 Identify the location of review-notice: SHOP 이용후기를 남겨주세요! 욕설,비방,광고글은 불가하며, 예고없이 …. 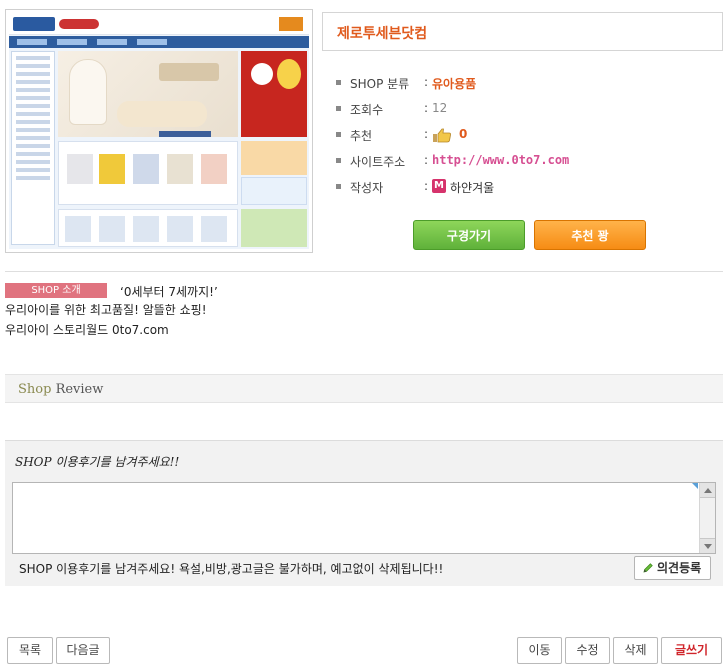
(231, 569).